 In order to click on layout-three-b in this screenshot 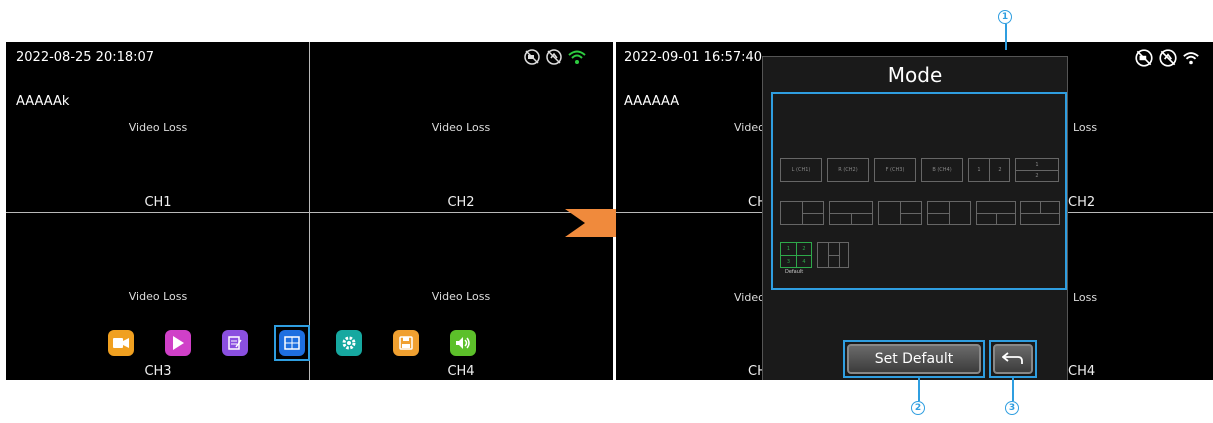, I will do `click(851, 213)`.